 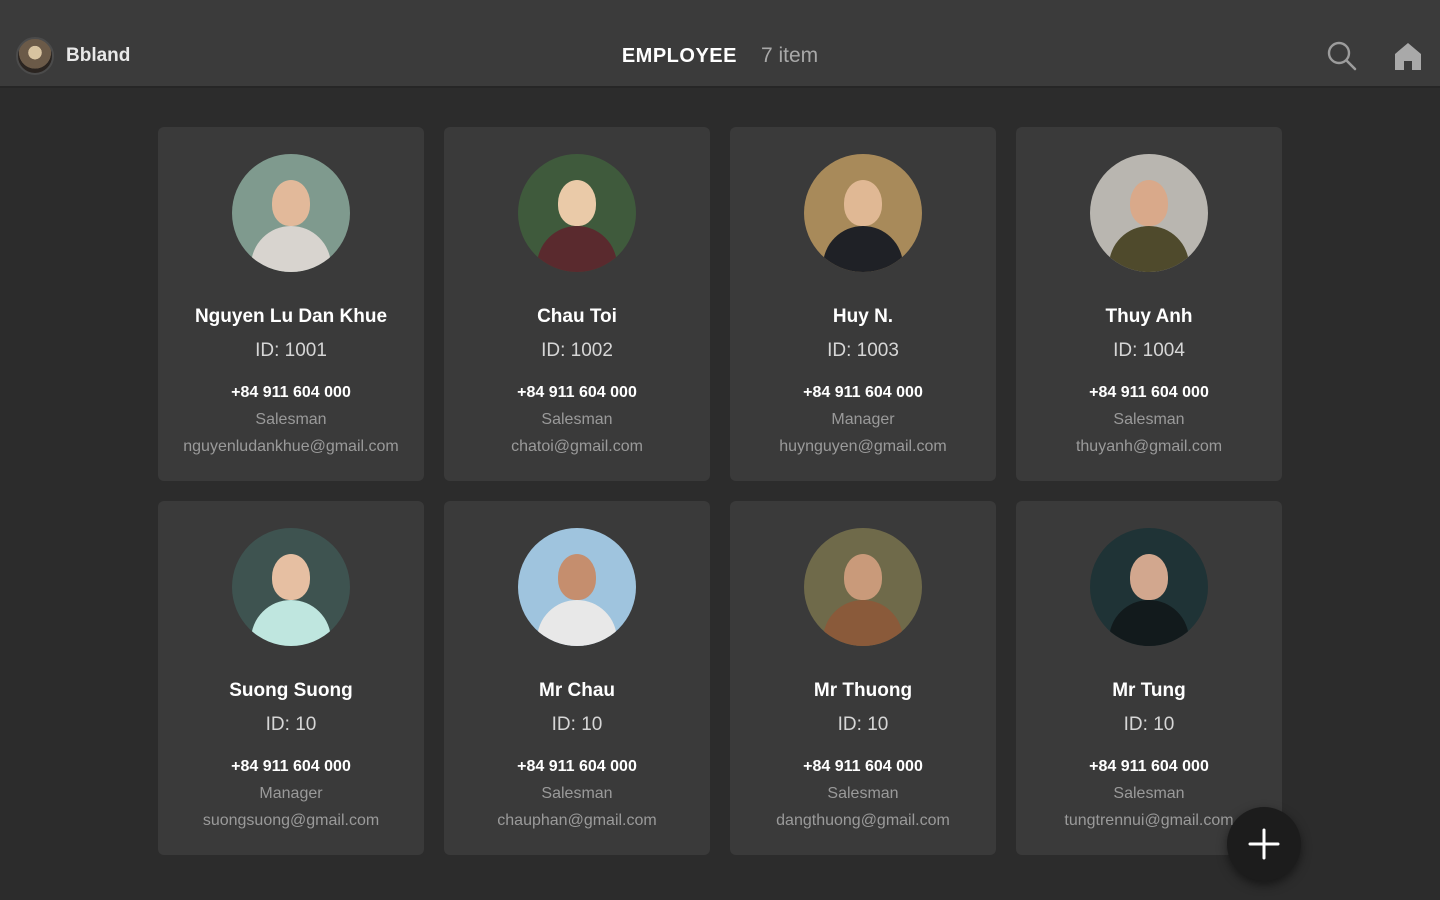 I want to click on item-count: 7 item, so click(x=789, y=55).